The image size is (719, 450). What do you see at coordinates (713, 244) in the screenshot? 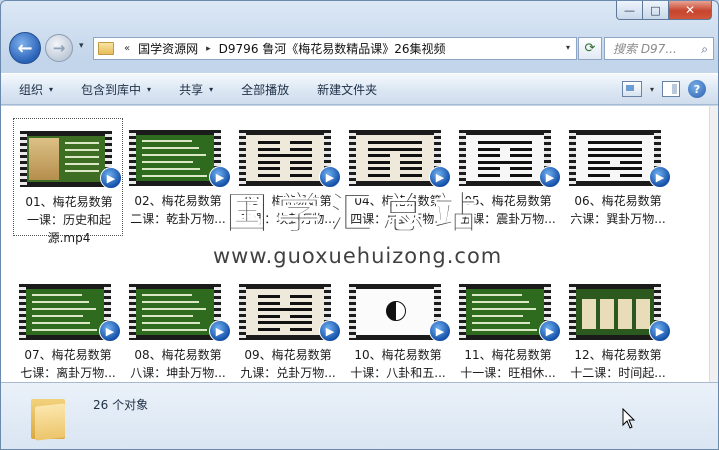
I see `vertical-scrollbar` at bounding box center [713, 244].